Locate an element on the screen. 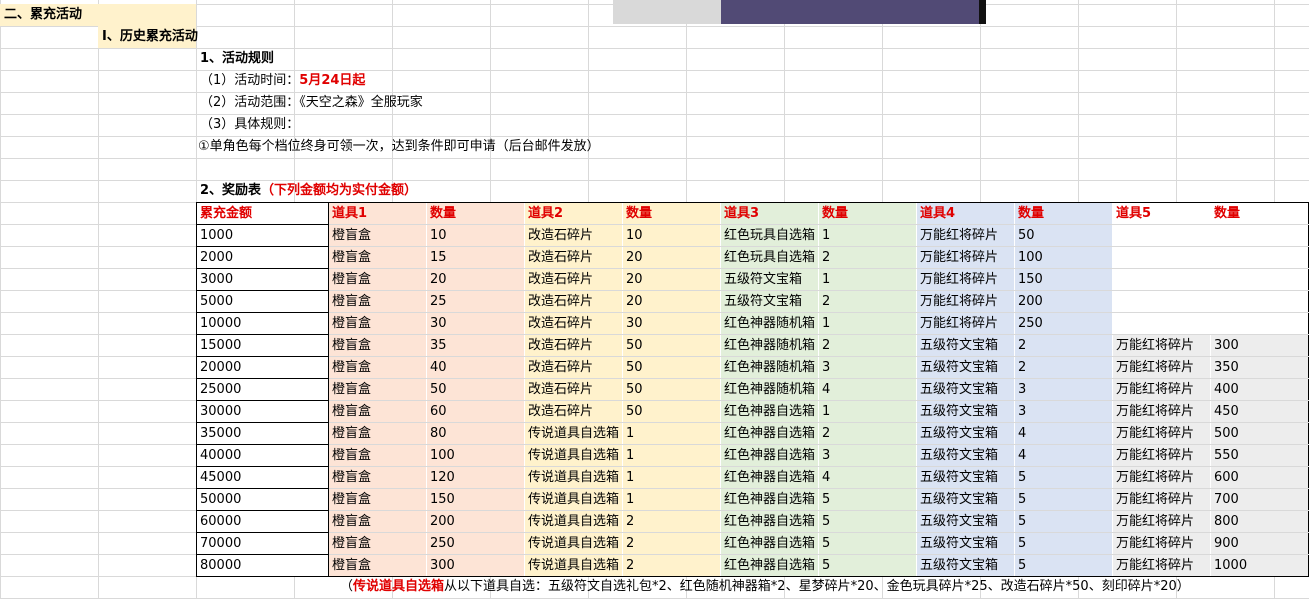 This screenshot has width=1309, height=599. table-cell: 80000 is located at coordinates (262, 565).